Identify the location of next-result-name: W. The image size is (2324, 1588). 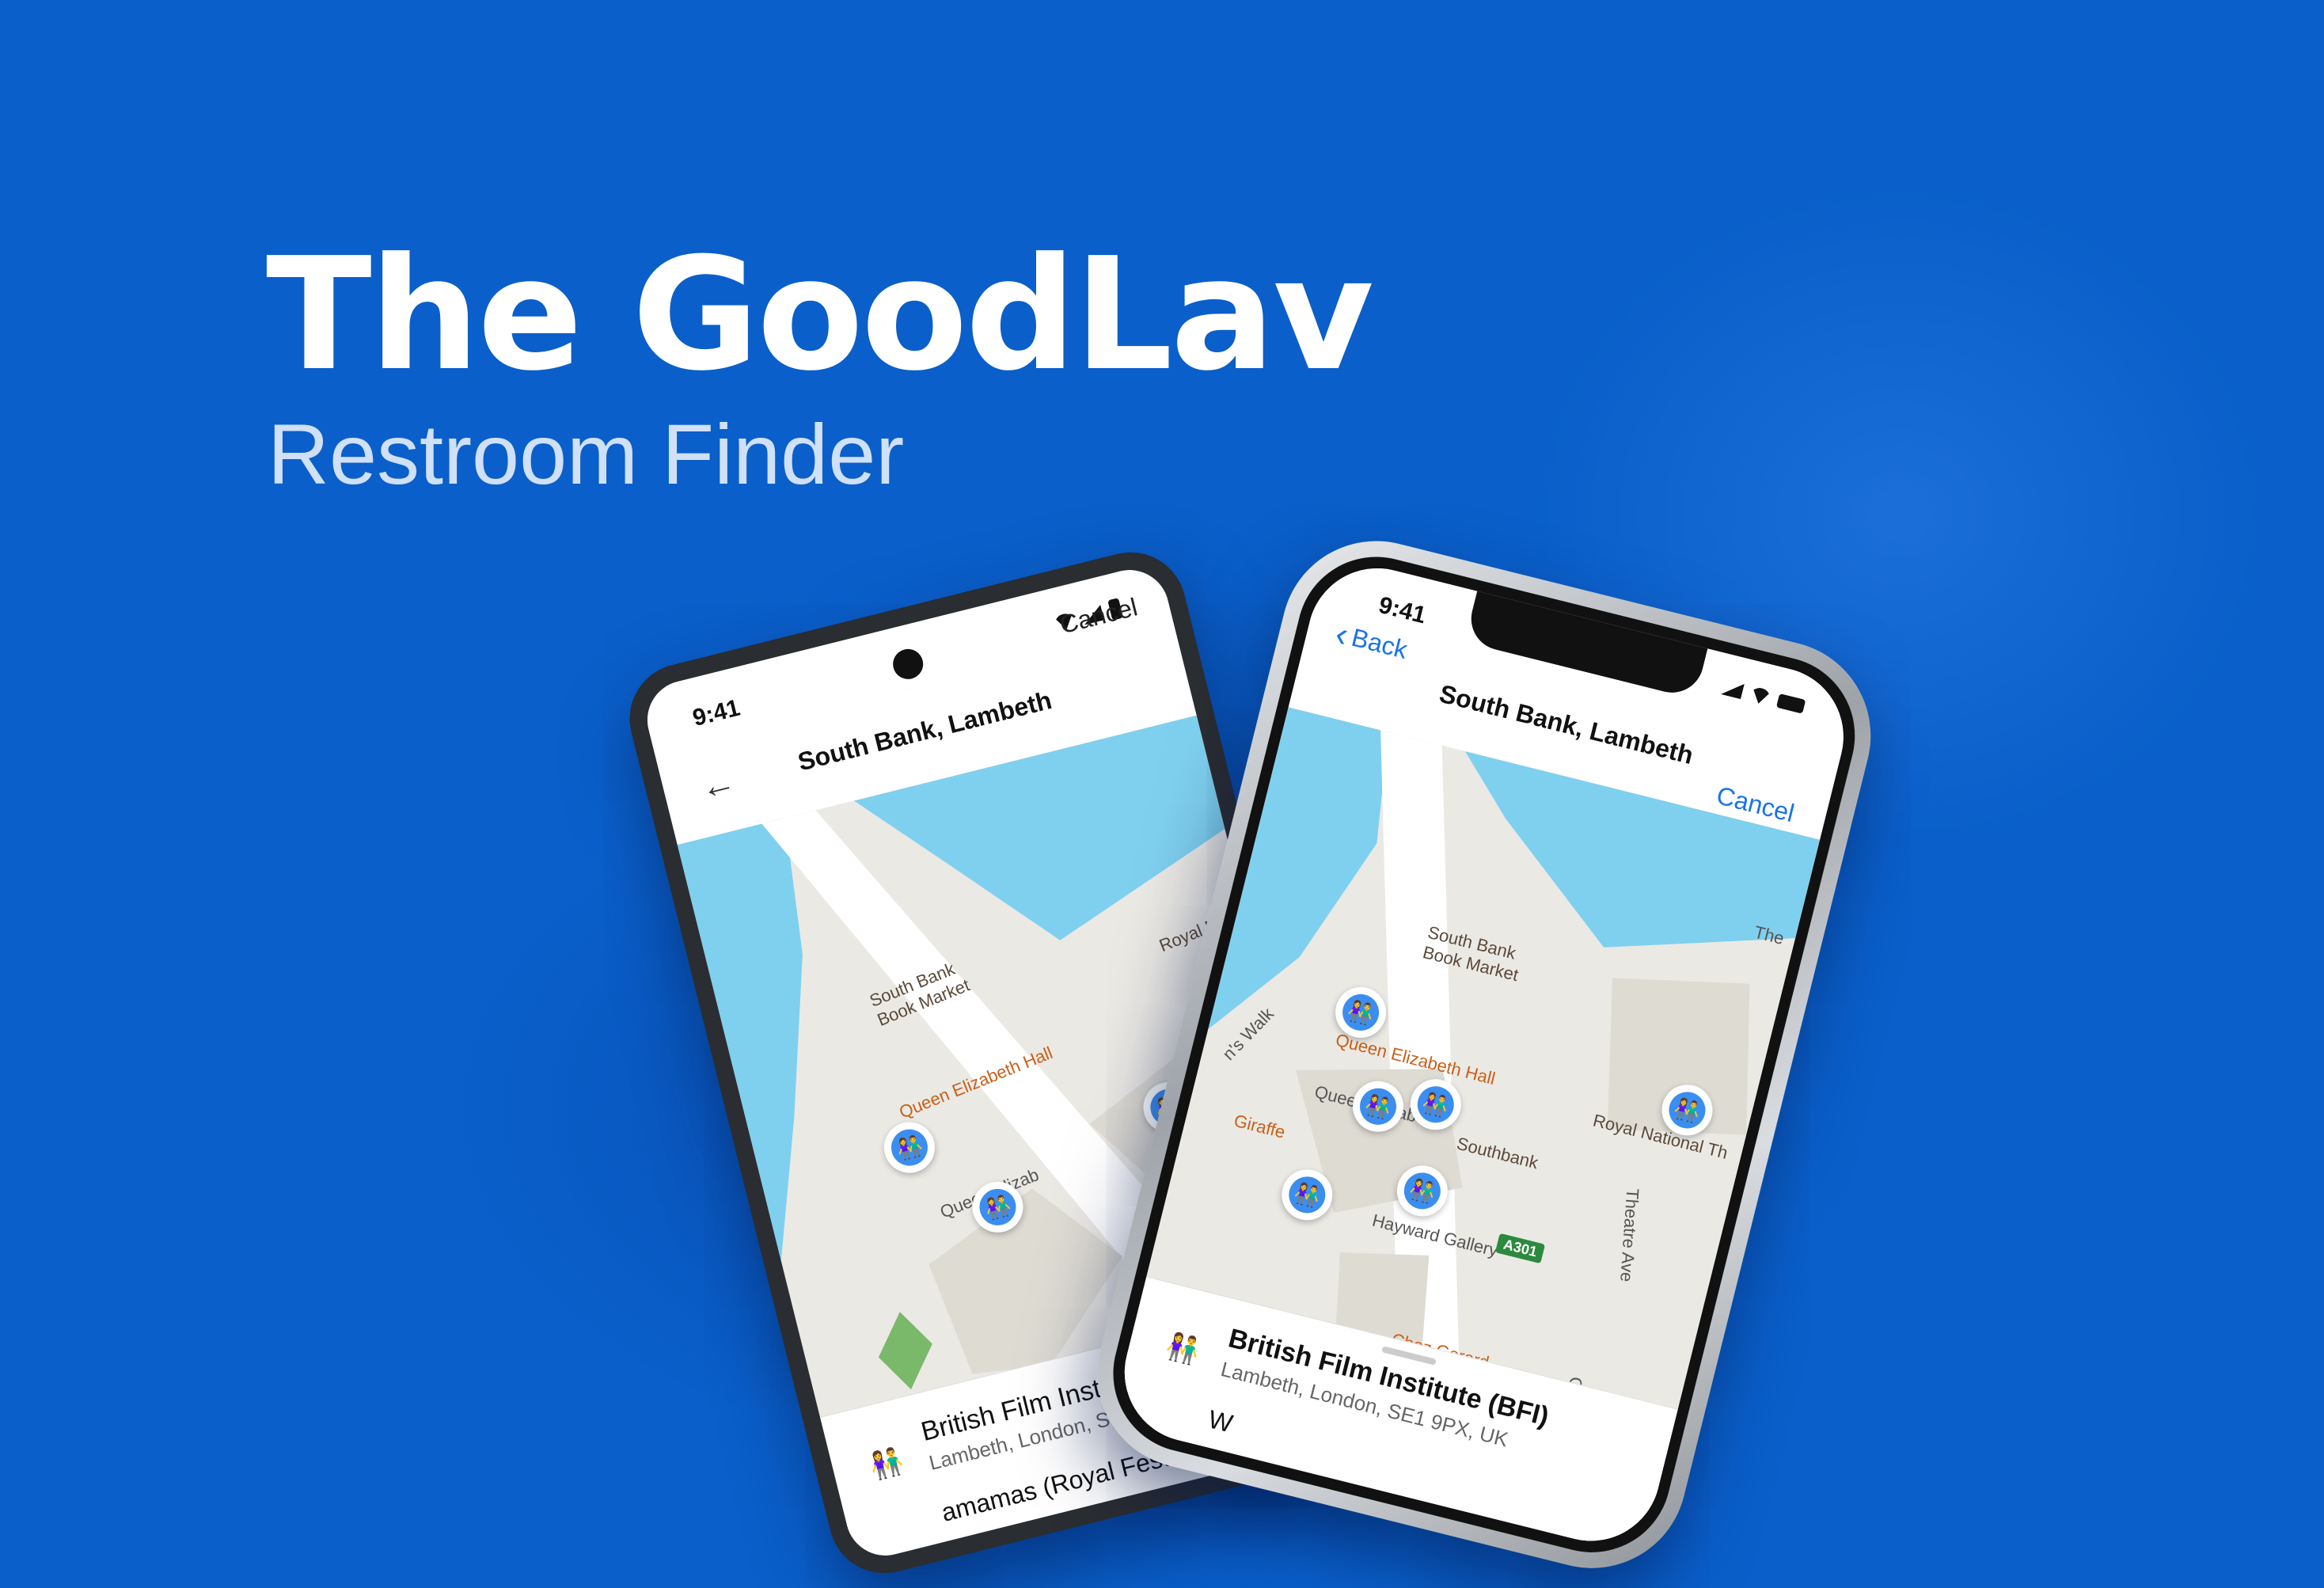
(1221, 1421).